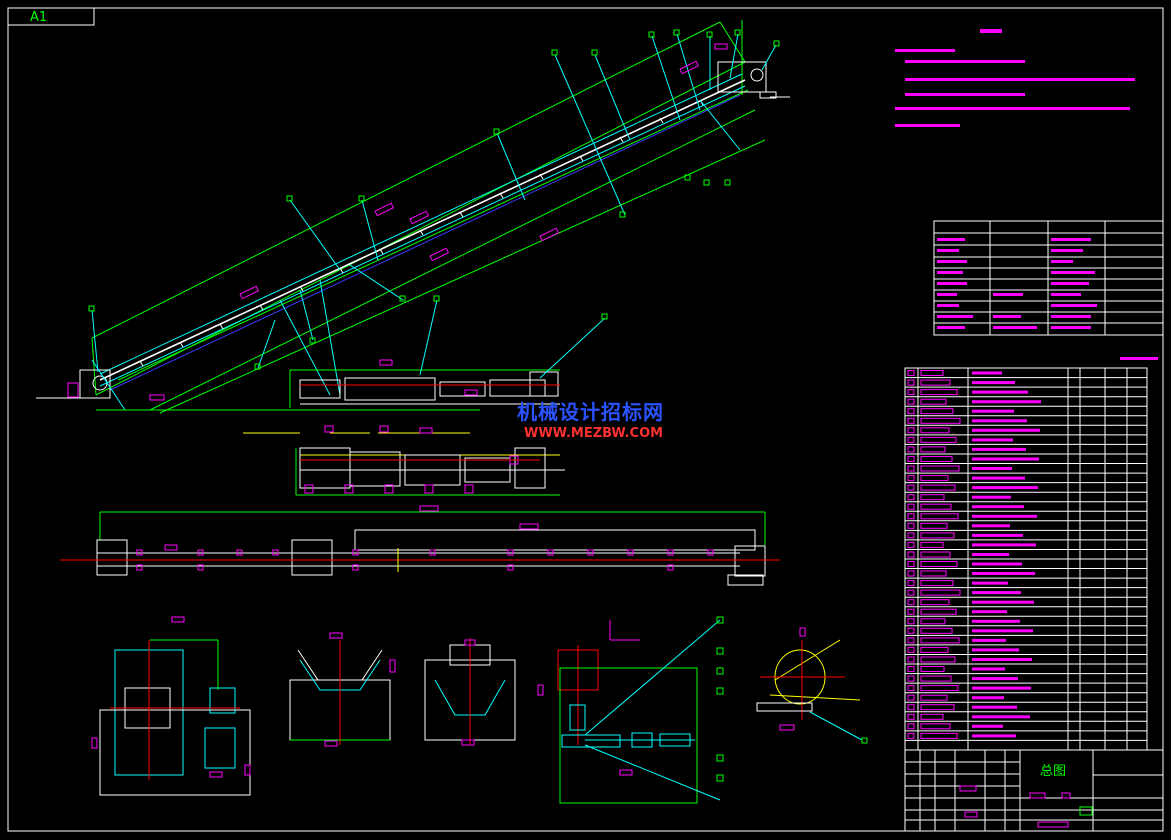  I want to click on parts-list-header-mark, so click(1139, 358).